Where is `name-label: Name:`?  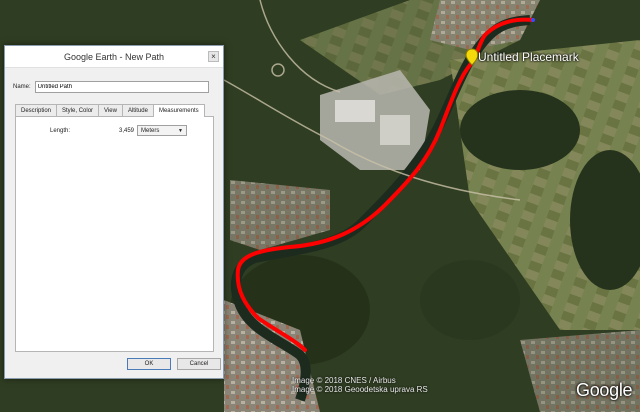
name-label: Name: is located at coordinates (22, 87).